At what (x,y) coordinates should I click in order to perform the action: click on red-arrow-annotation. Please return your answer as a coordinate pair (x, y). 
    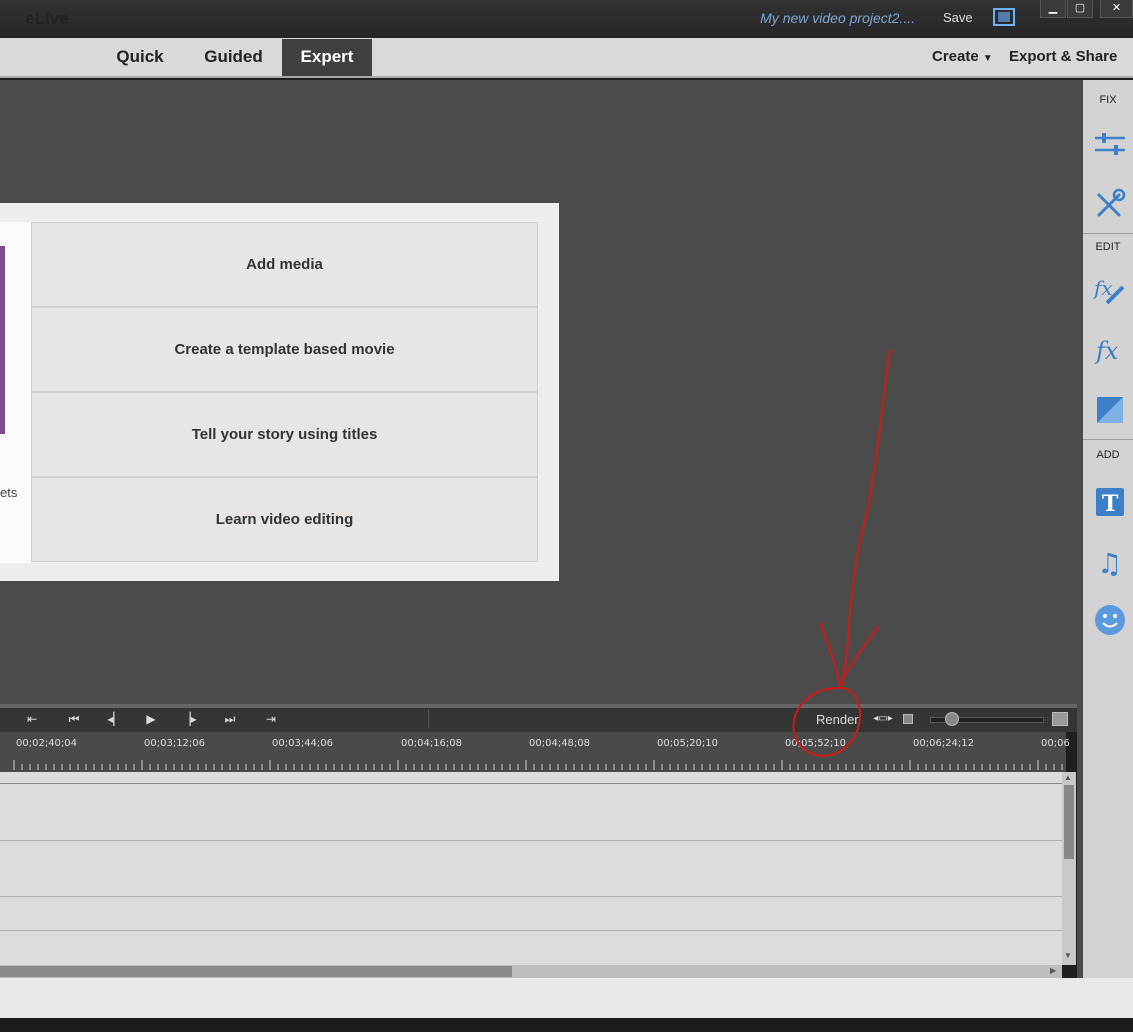
    Looking at the image, I should click on (841, 553).